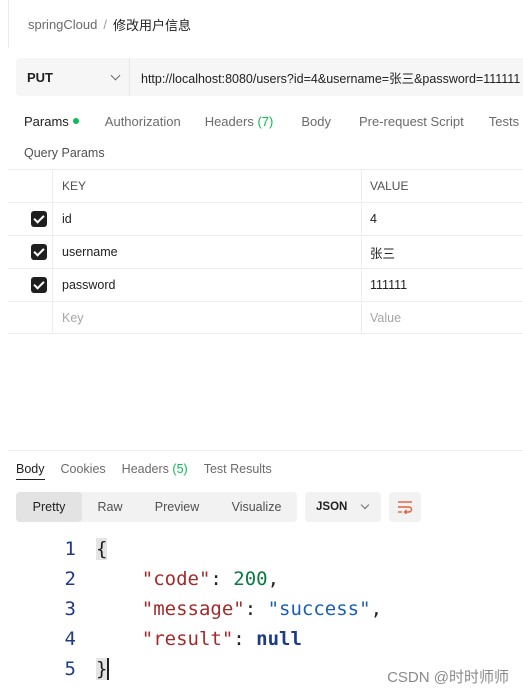  I want to click on json-key: "message", so click(193, 609).